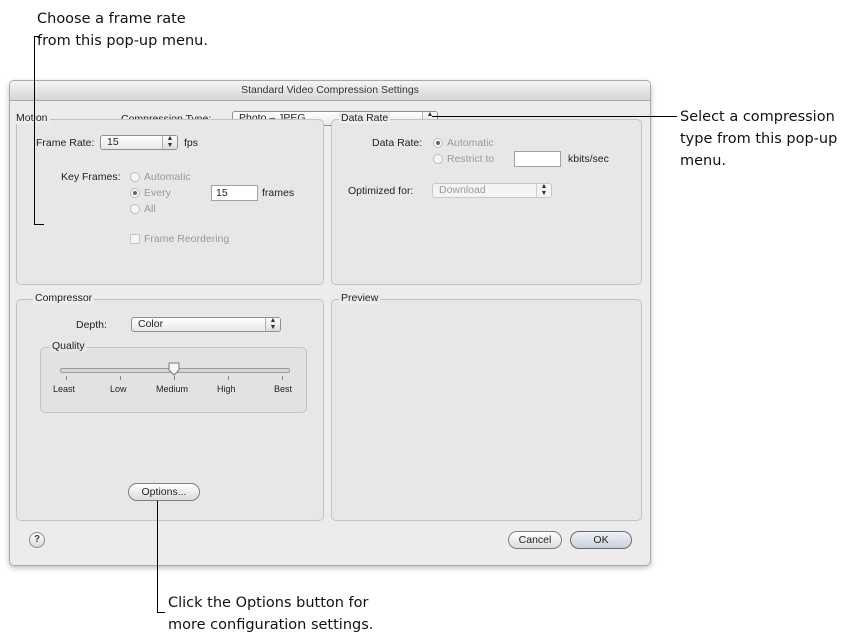 This screenshot has height=638, width=864. Describe the element at coordinates (135, 209) in the screenshot. I see `key-frames-all-radio` at that location.